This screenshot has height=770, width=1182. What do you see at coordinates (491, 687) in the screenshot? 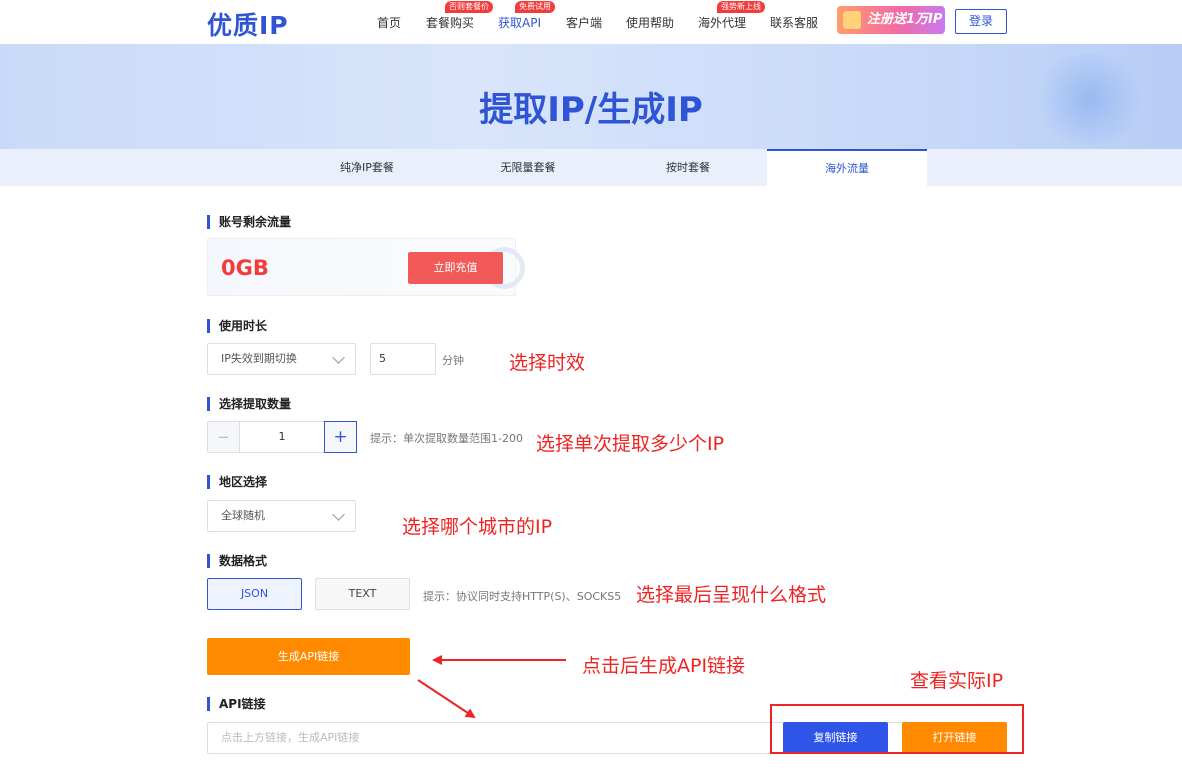
I see `annotation-arrows` at bounding box center [491, 687].